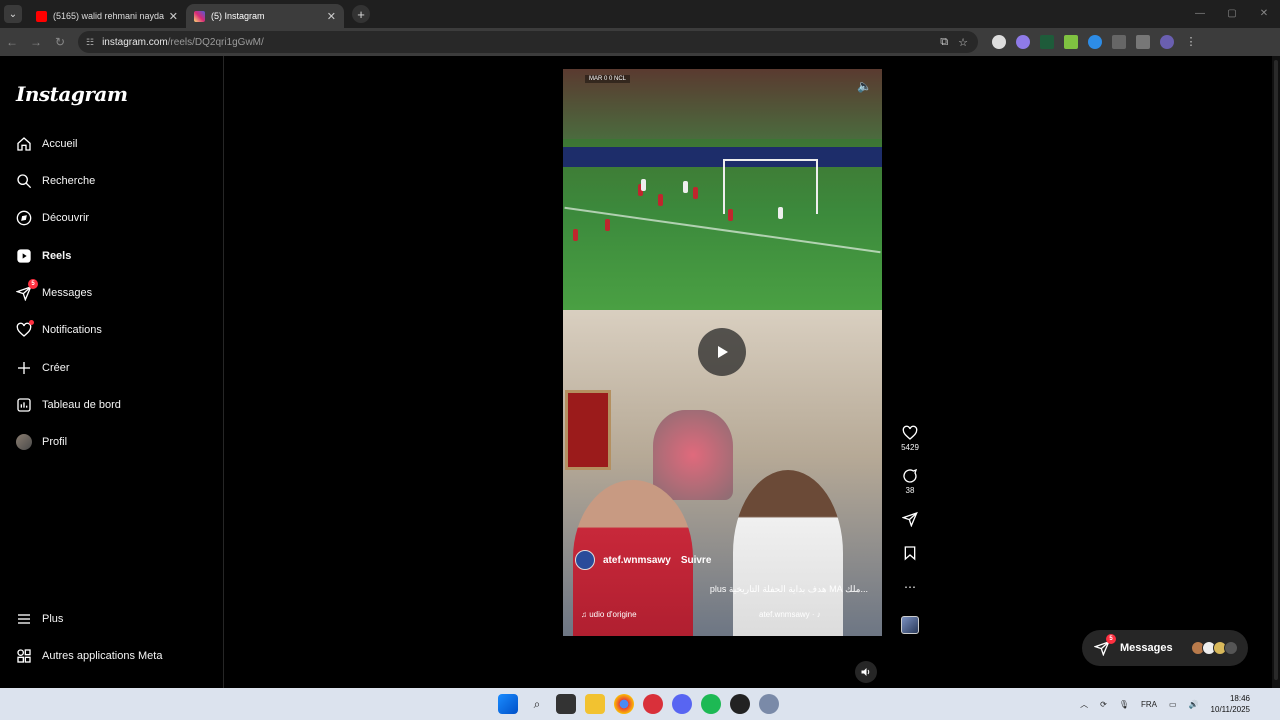 The height and width of the screenshot is (720, 1280). What do you see at coordinates (910, 475) in the screenshot?
I see `comment-icon` at bounding box center [910, 475].